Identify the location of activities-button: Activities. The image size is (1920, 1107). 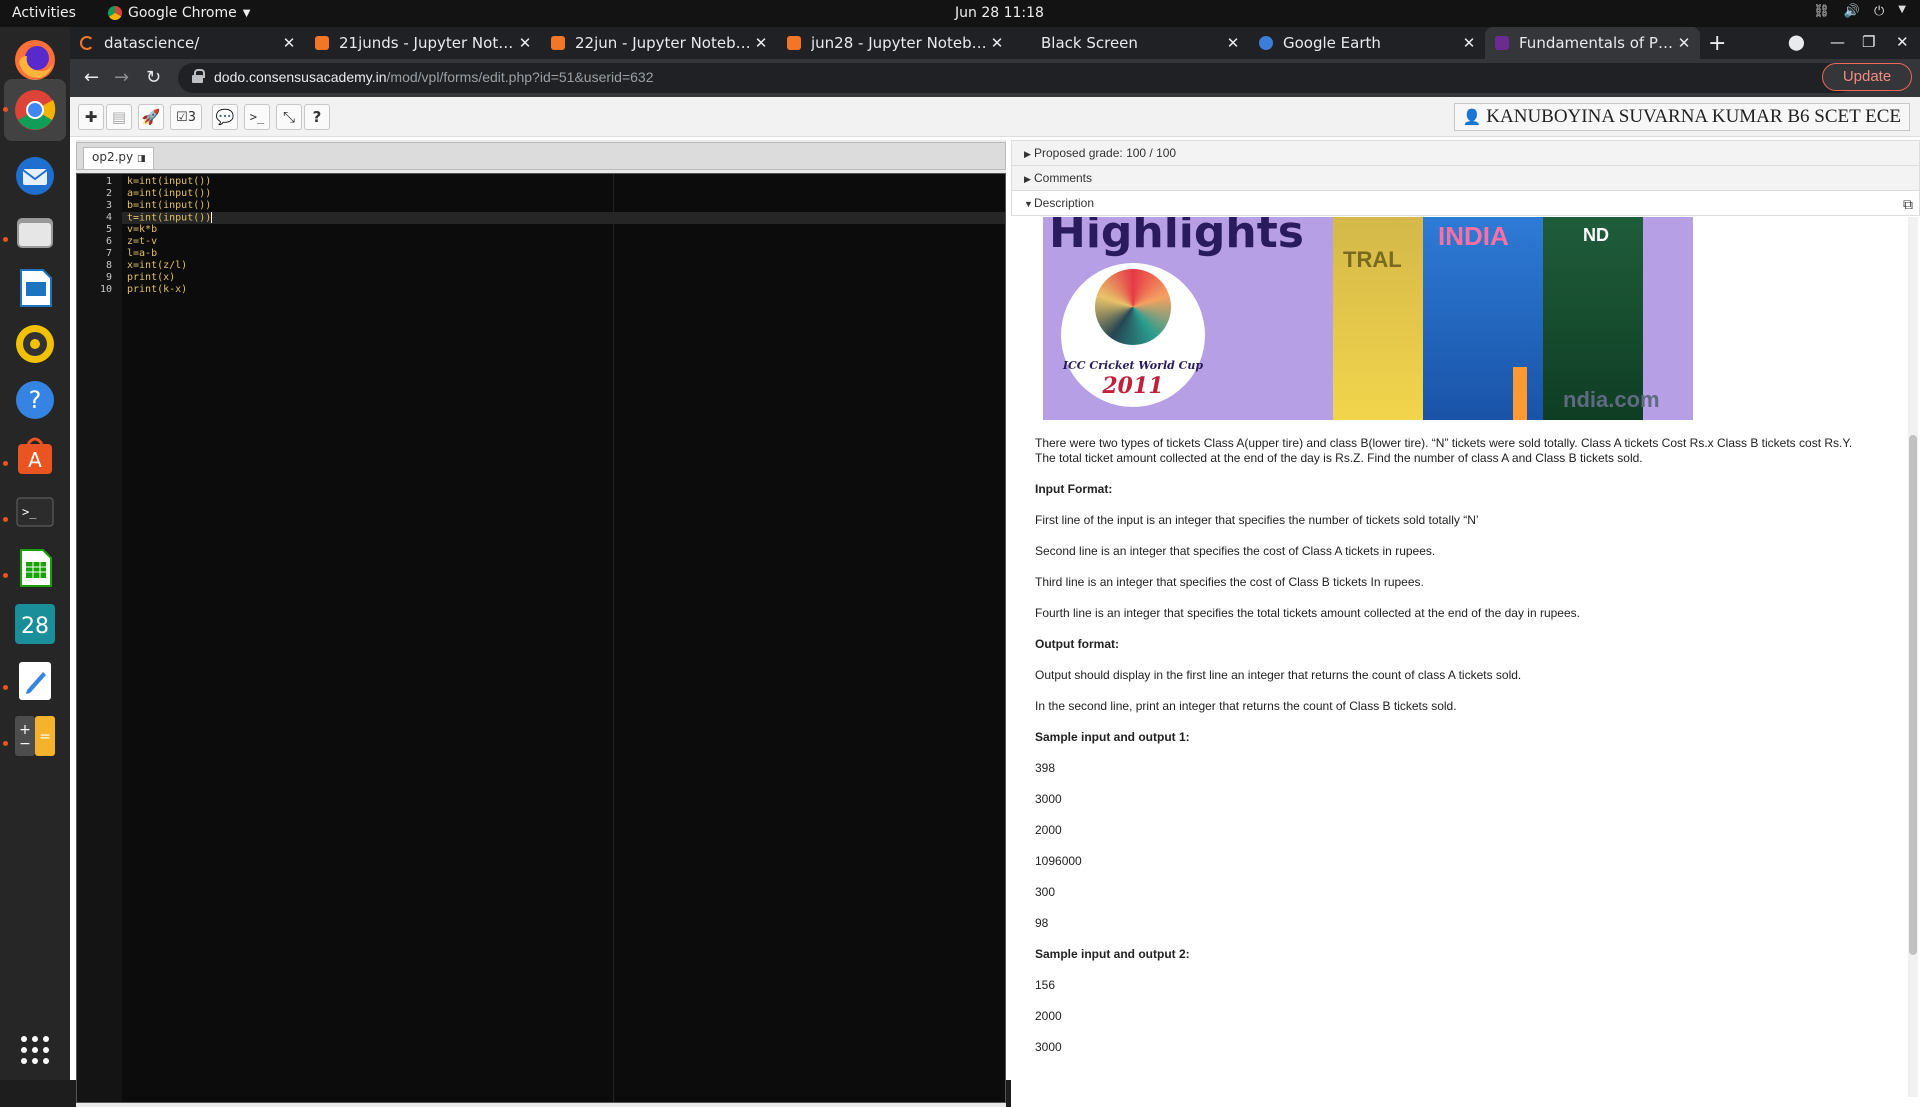
(44, 13).